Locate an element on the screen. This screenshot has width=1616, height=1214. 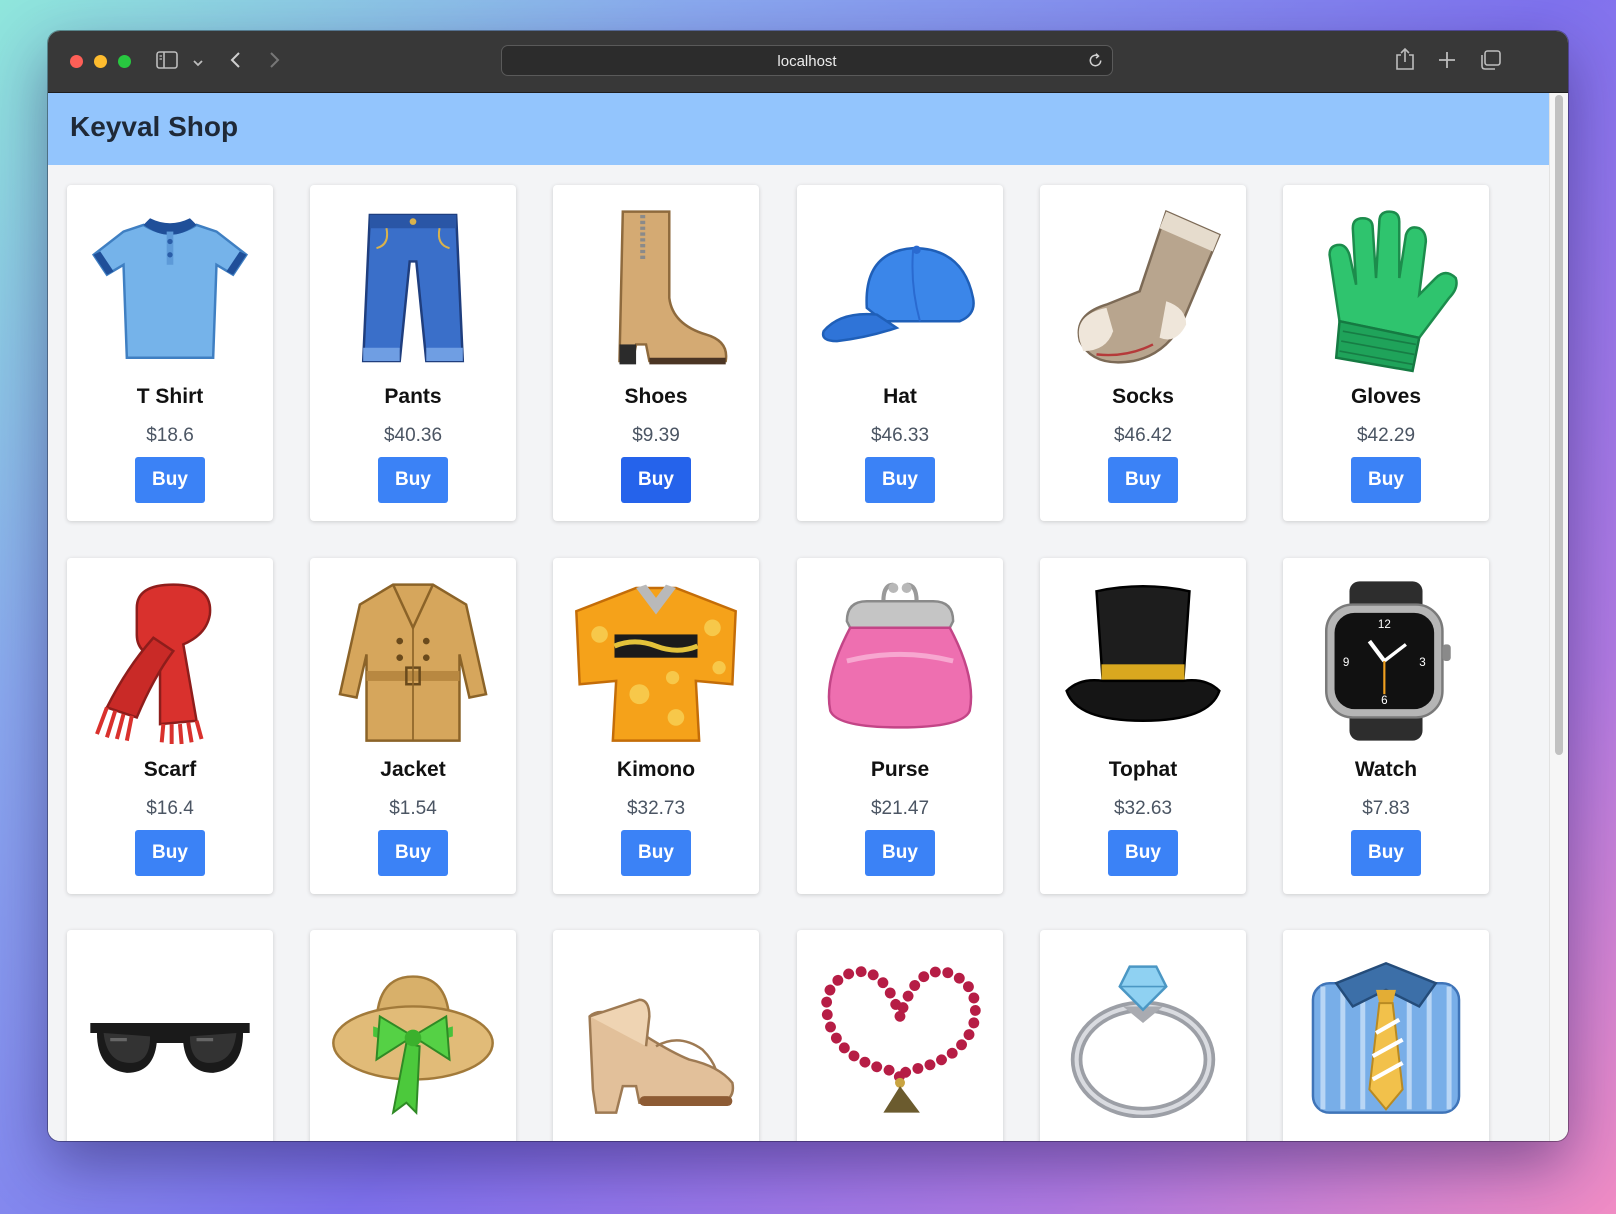
scarf-icon is located at coordinates (170, 661).